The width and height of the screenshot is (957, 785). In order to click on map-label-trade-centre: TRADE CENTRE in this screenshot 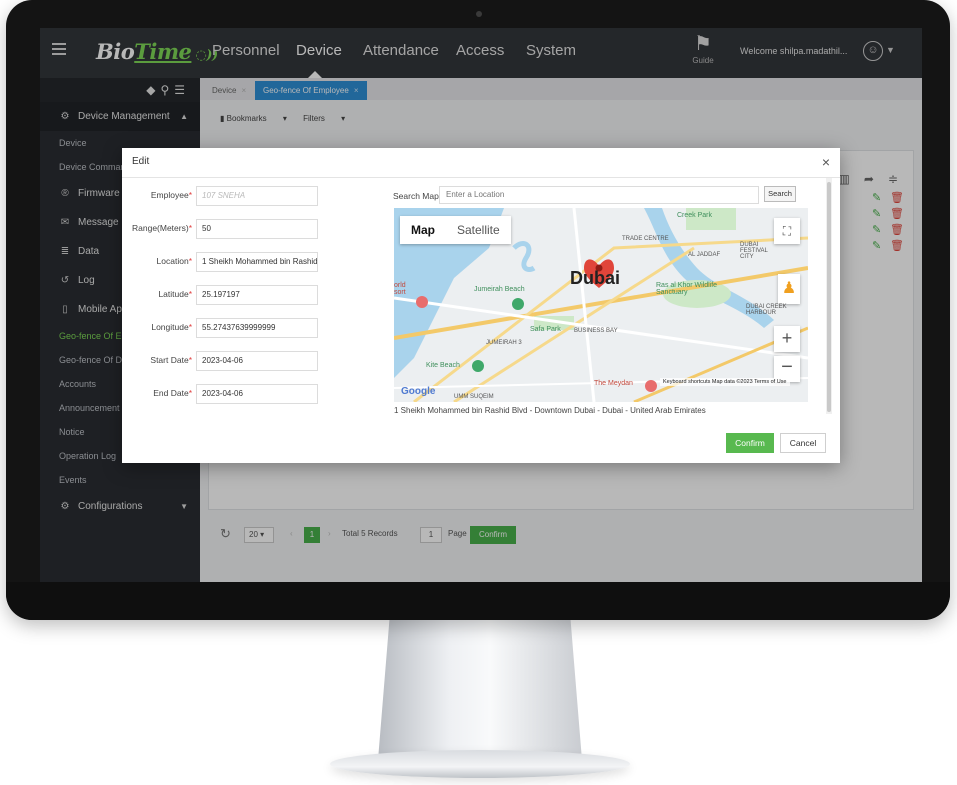, I will do `click(645, 239)`.